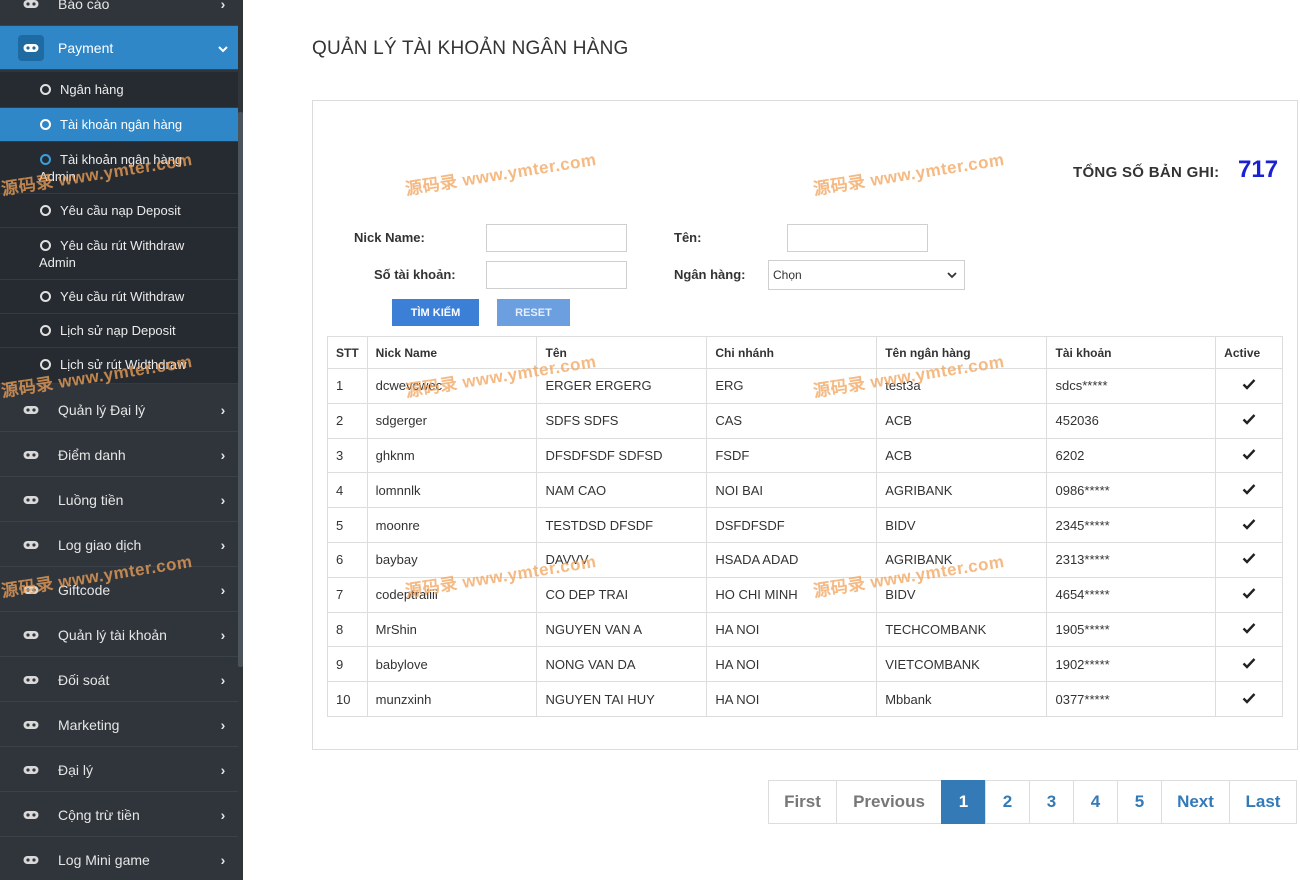  I want to click on table-cell: sdgerger, so click(452, 420).